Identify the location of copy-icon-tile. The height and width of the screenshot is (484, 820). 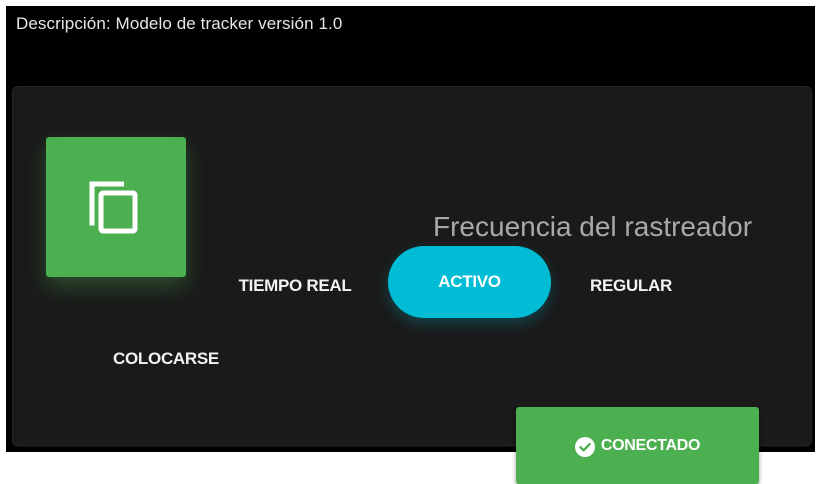
(116, 207).